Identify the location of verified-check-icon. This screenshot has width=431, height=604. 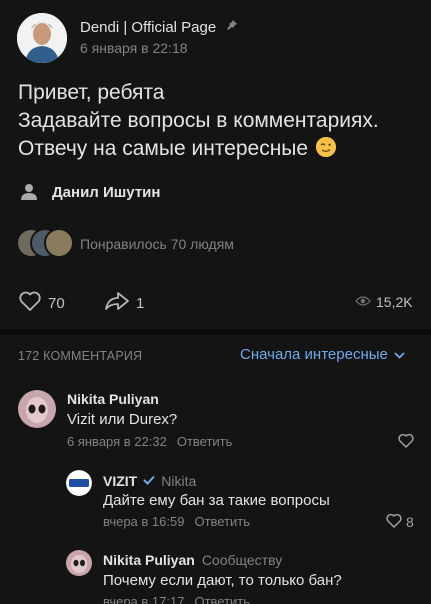
(149, 481).